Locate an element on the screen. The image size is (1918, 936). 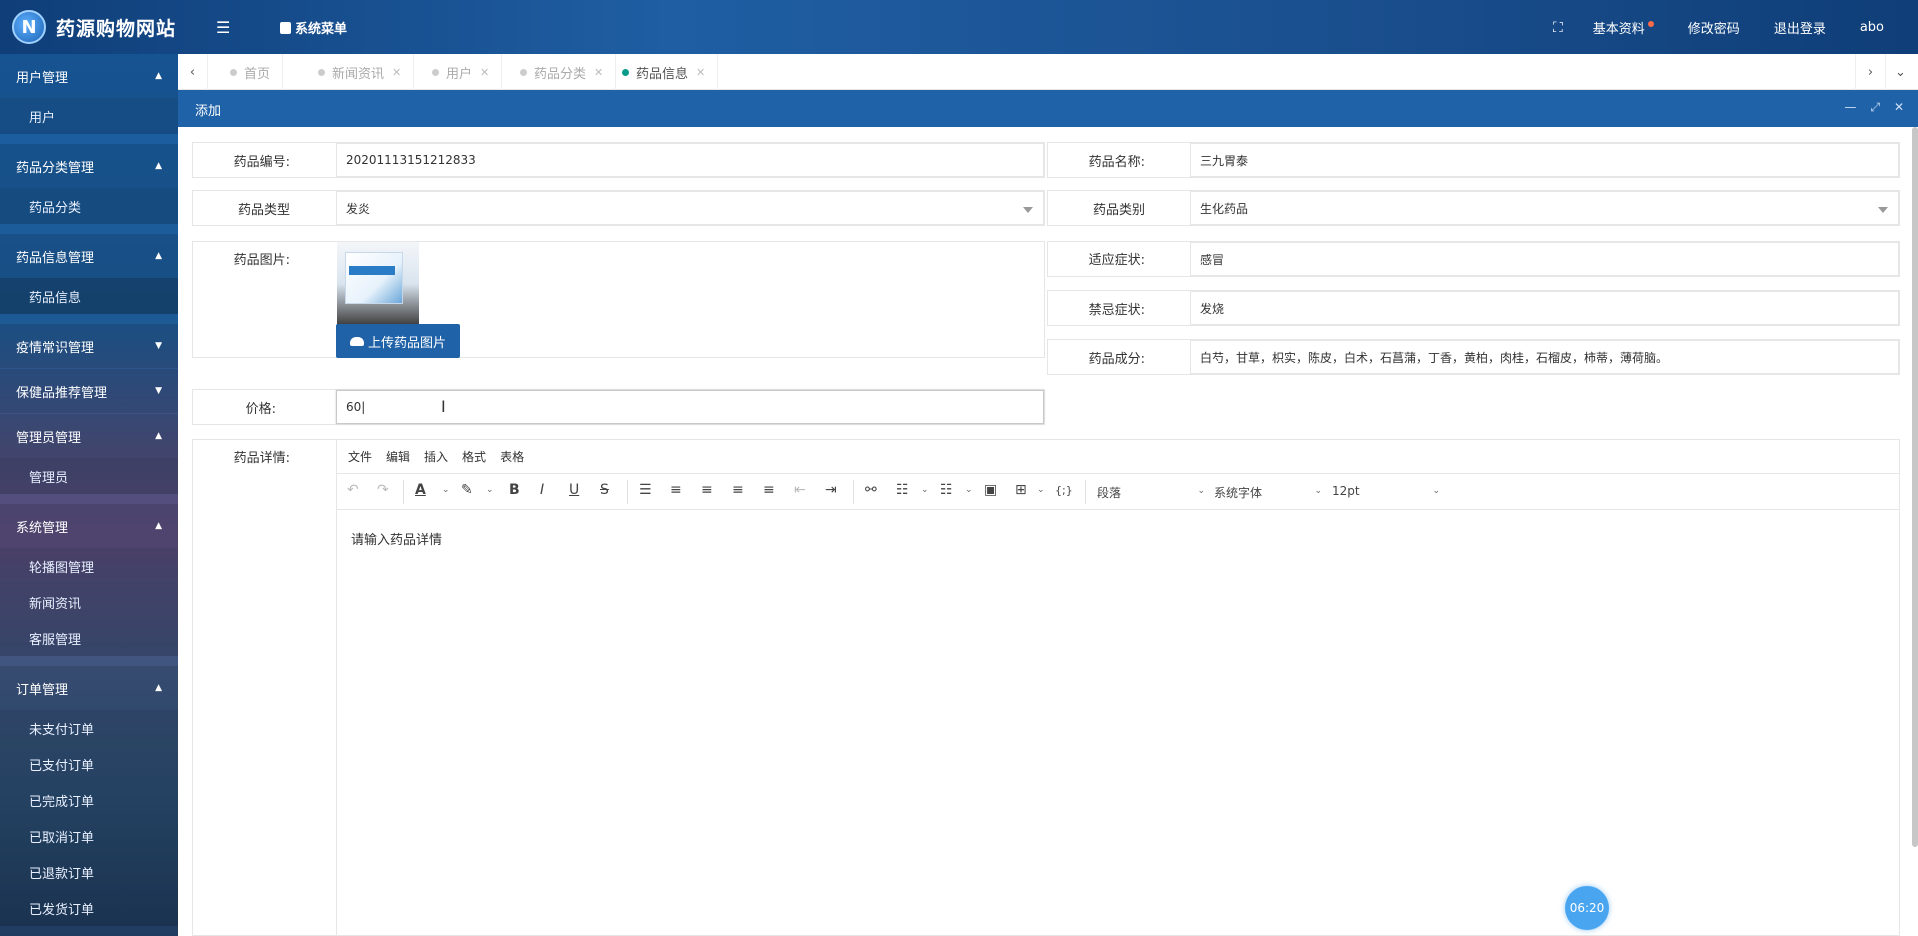
tabs-bar: ‹ 首页 新闻资讯 ✕ 用户 ✕ 药品分类 ✕ 药品信息 ✕ › ⌄ is located at coordinates (1048, 72).